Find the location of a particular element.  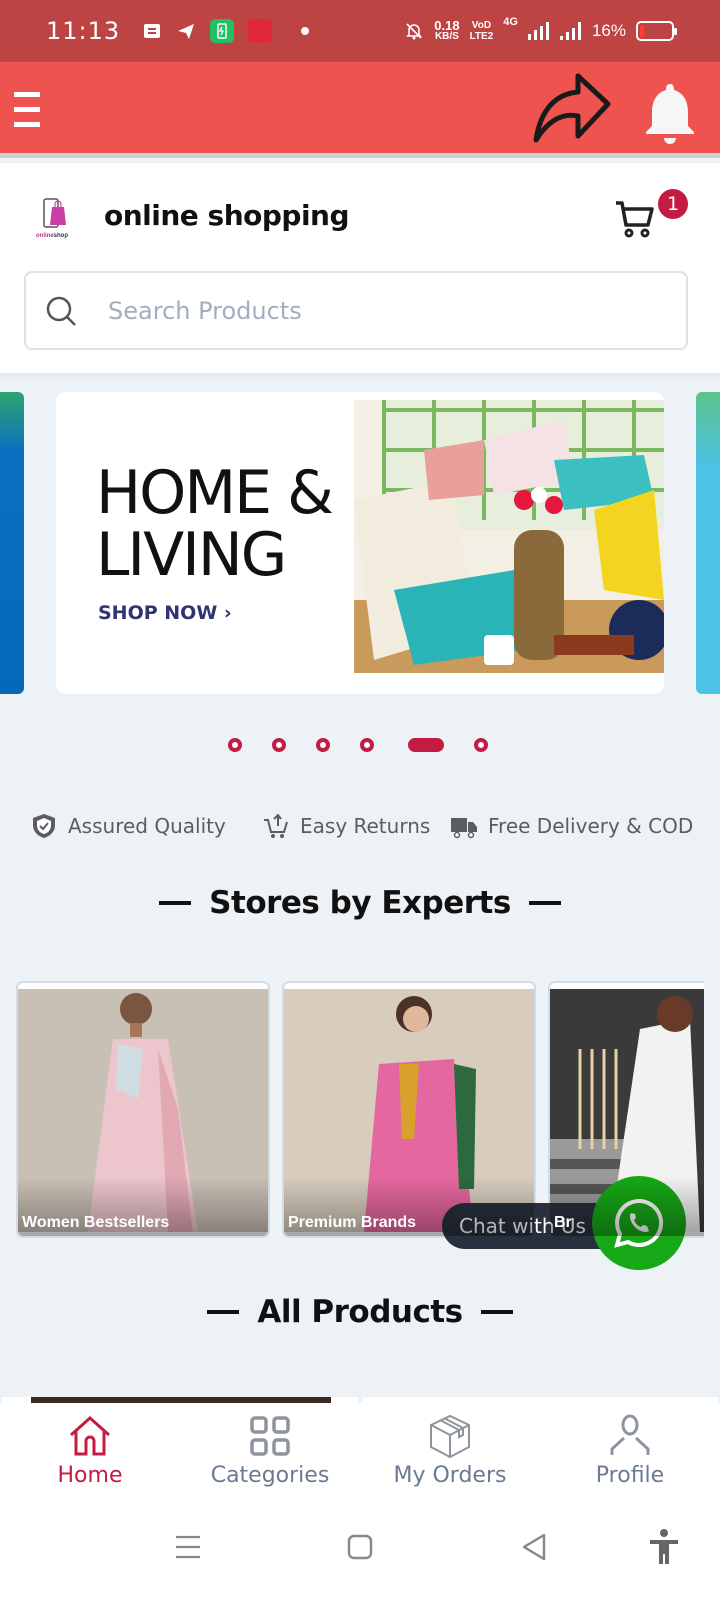

signal-icon is located at coordinates (538, 31).